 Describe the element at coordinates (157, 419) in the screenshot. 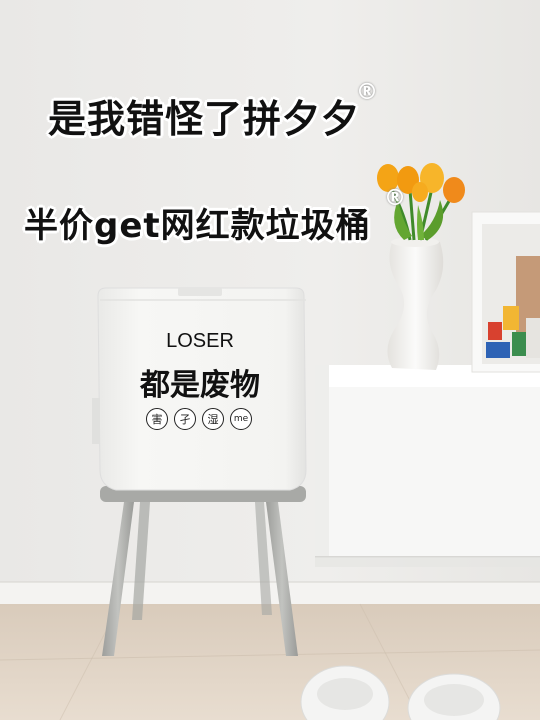

I see `circle-char: 害` at that location.